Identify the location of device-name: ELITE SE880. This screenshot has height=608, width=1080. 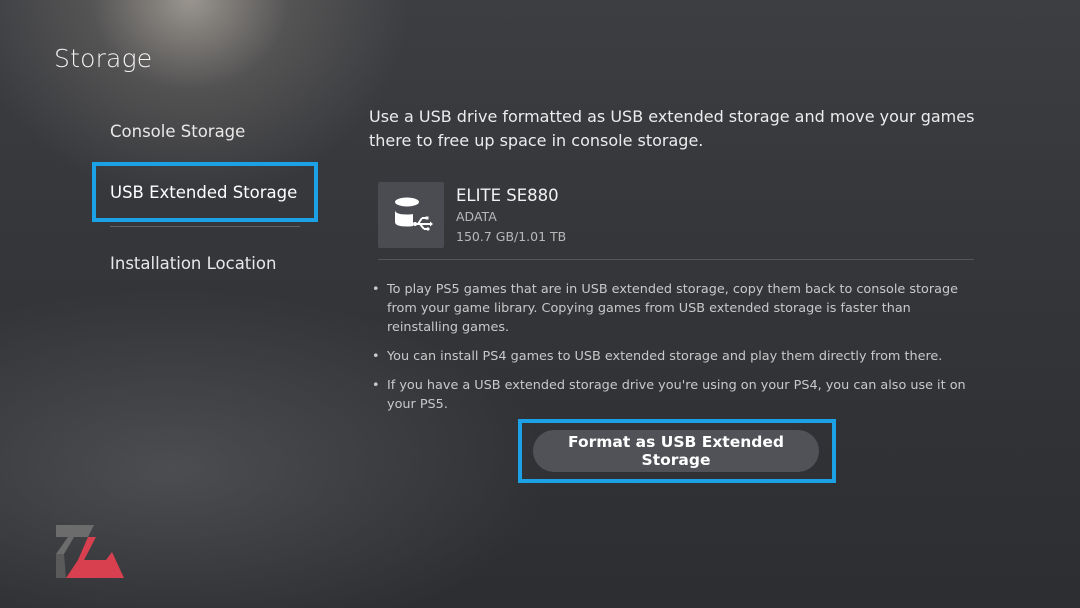
(507, 195).